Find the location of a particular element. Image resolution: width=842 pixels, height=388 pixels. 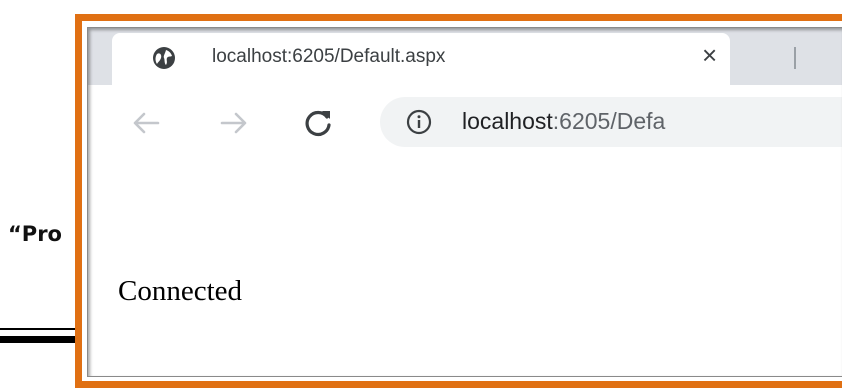

tab-strip: localhost:6205/Default.aspx × is located at coordinates (465, 56).